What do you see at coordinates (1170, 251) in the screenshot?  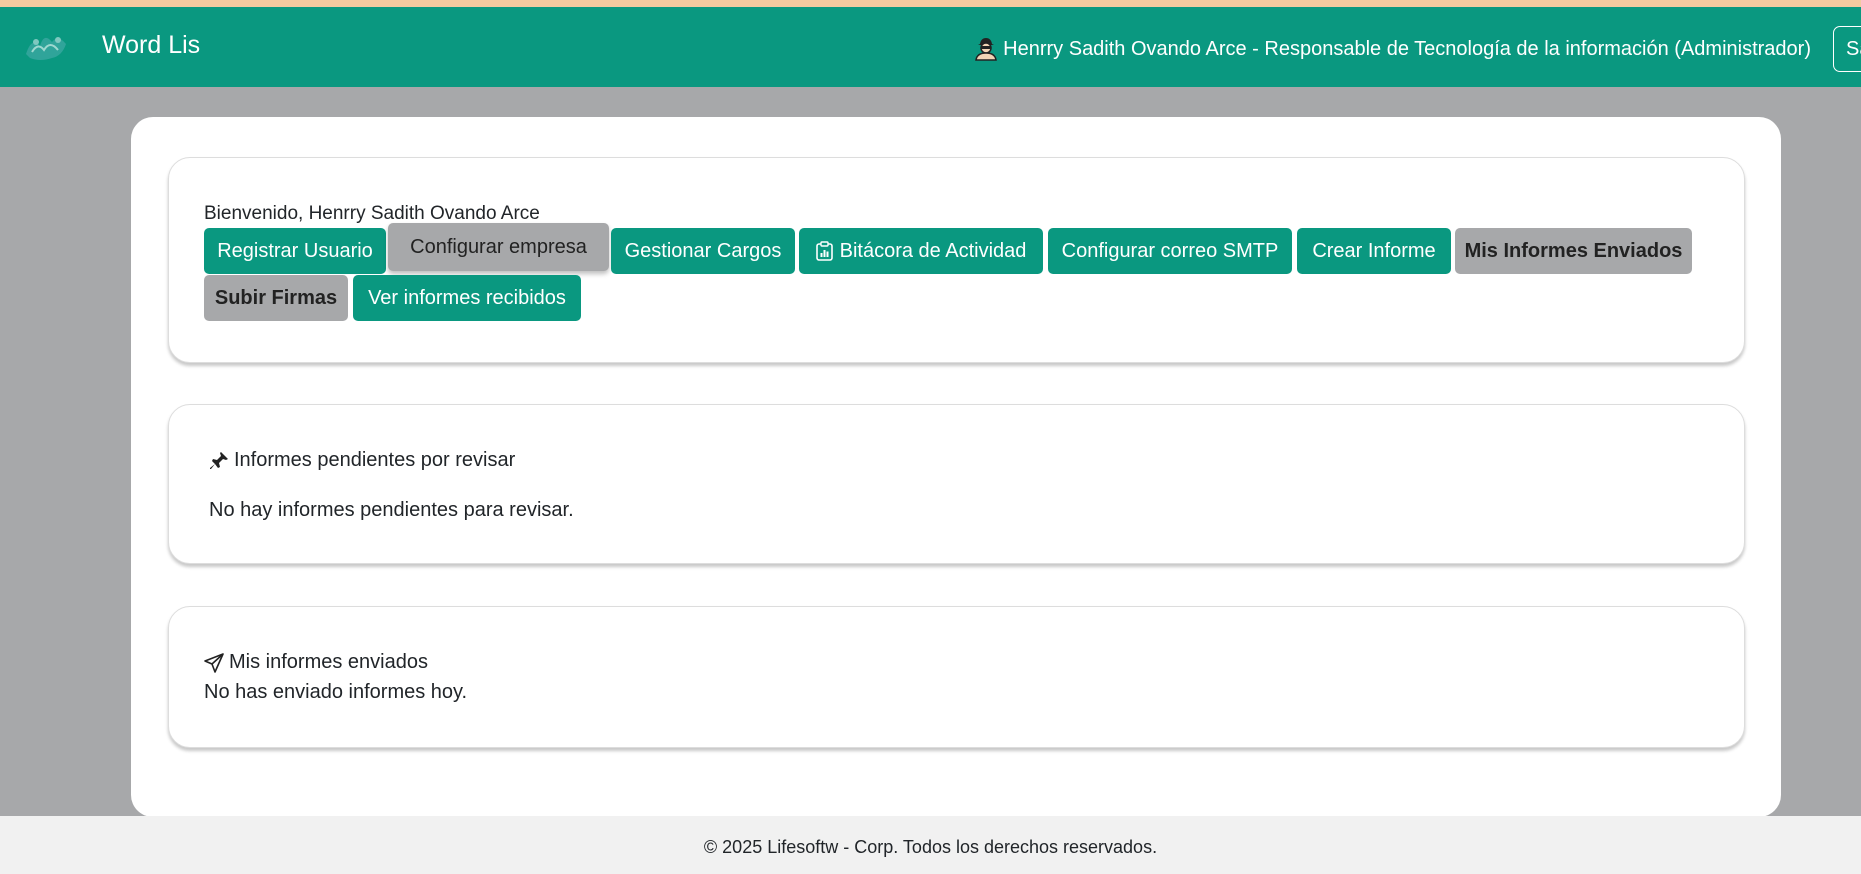 I see `configurar-smtp-button: Configurar correo SMTP` at bounding box center [1170, 251].